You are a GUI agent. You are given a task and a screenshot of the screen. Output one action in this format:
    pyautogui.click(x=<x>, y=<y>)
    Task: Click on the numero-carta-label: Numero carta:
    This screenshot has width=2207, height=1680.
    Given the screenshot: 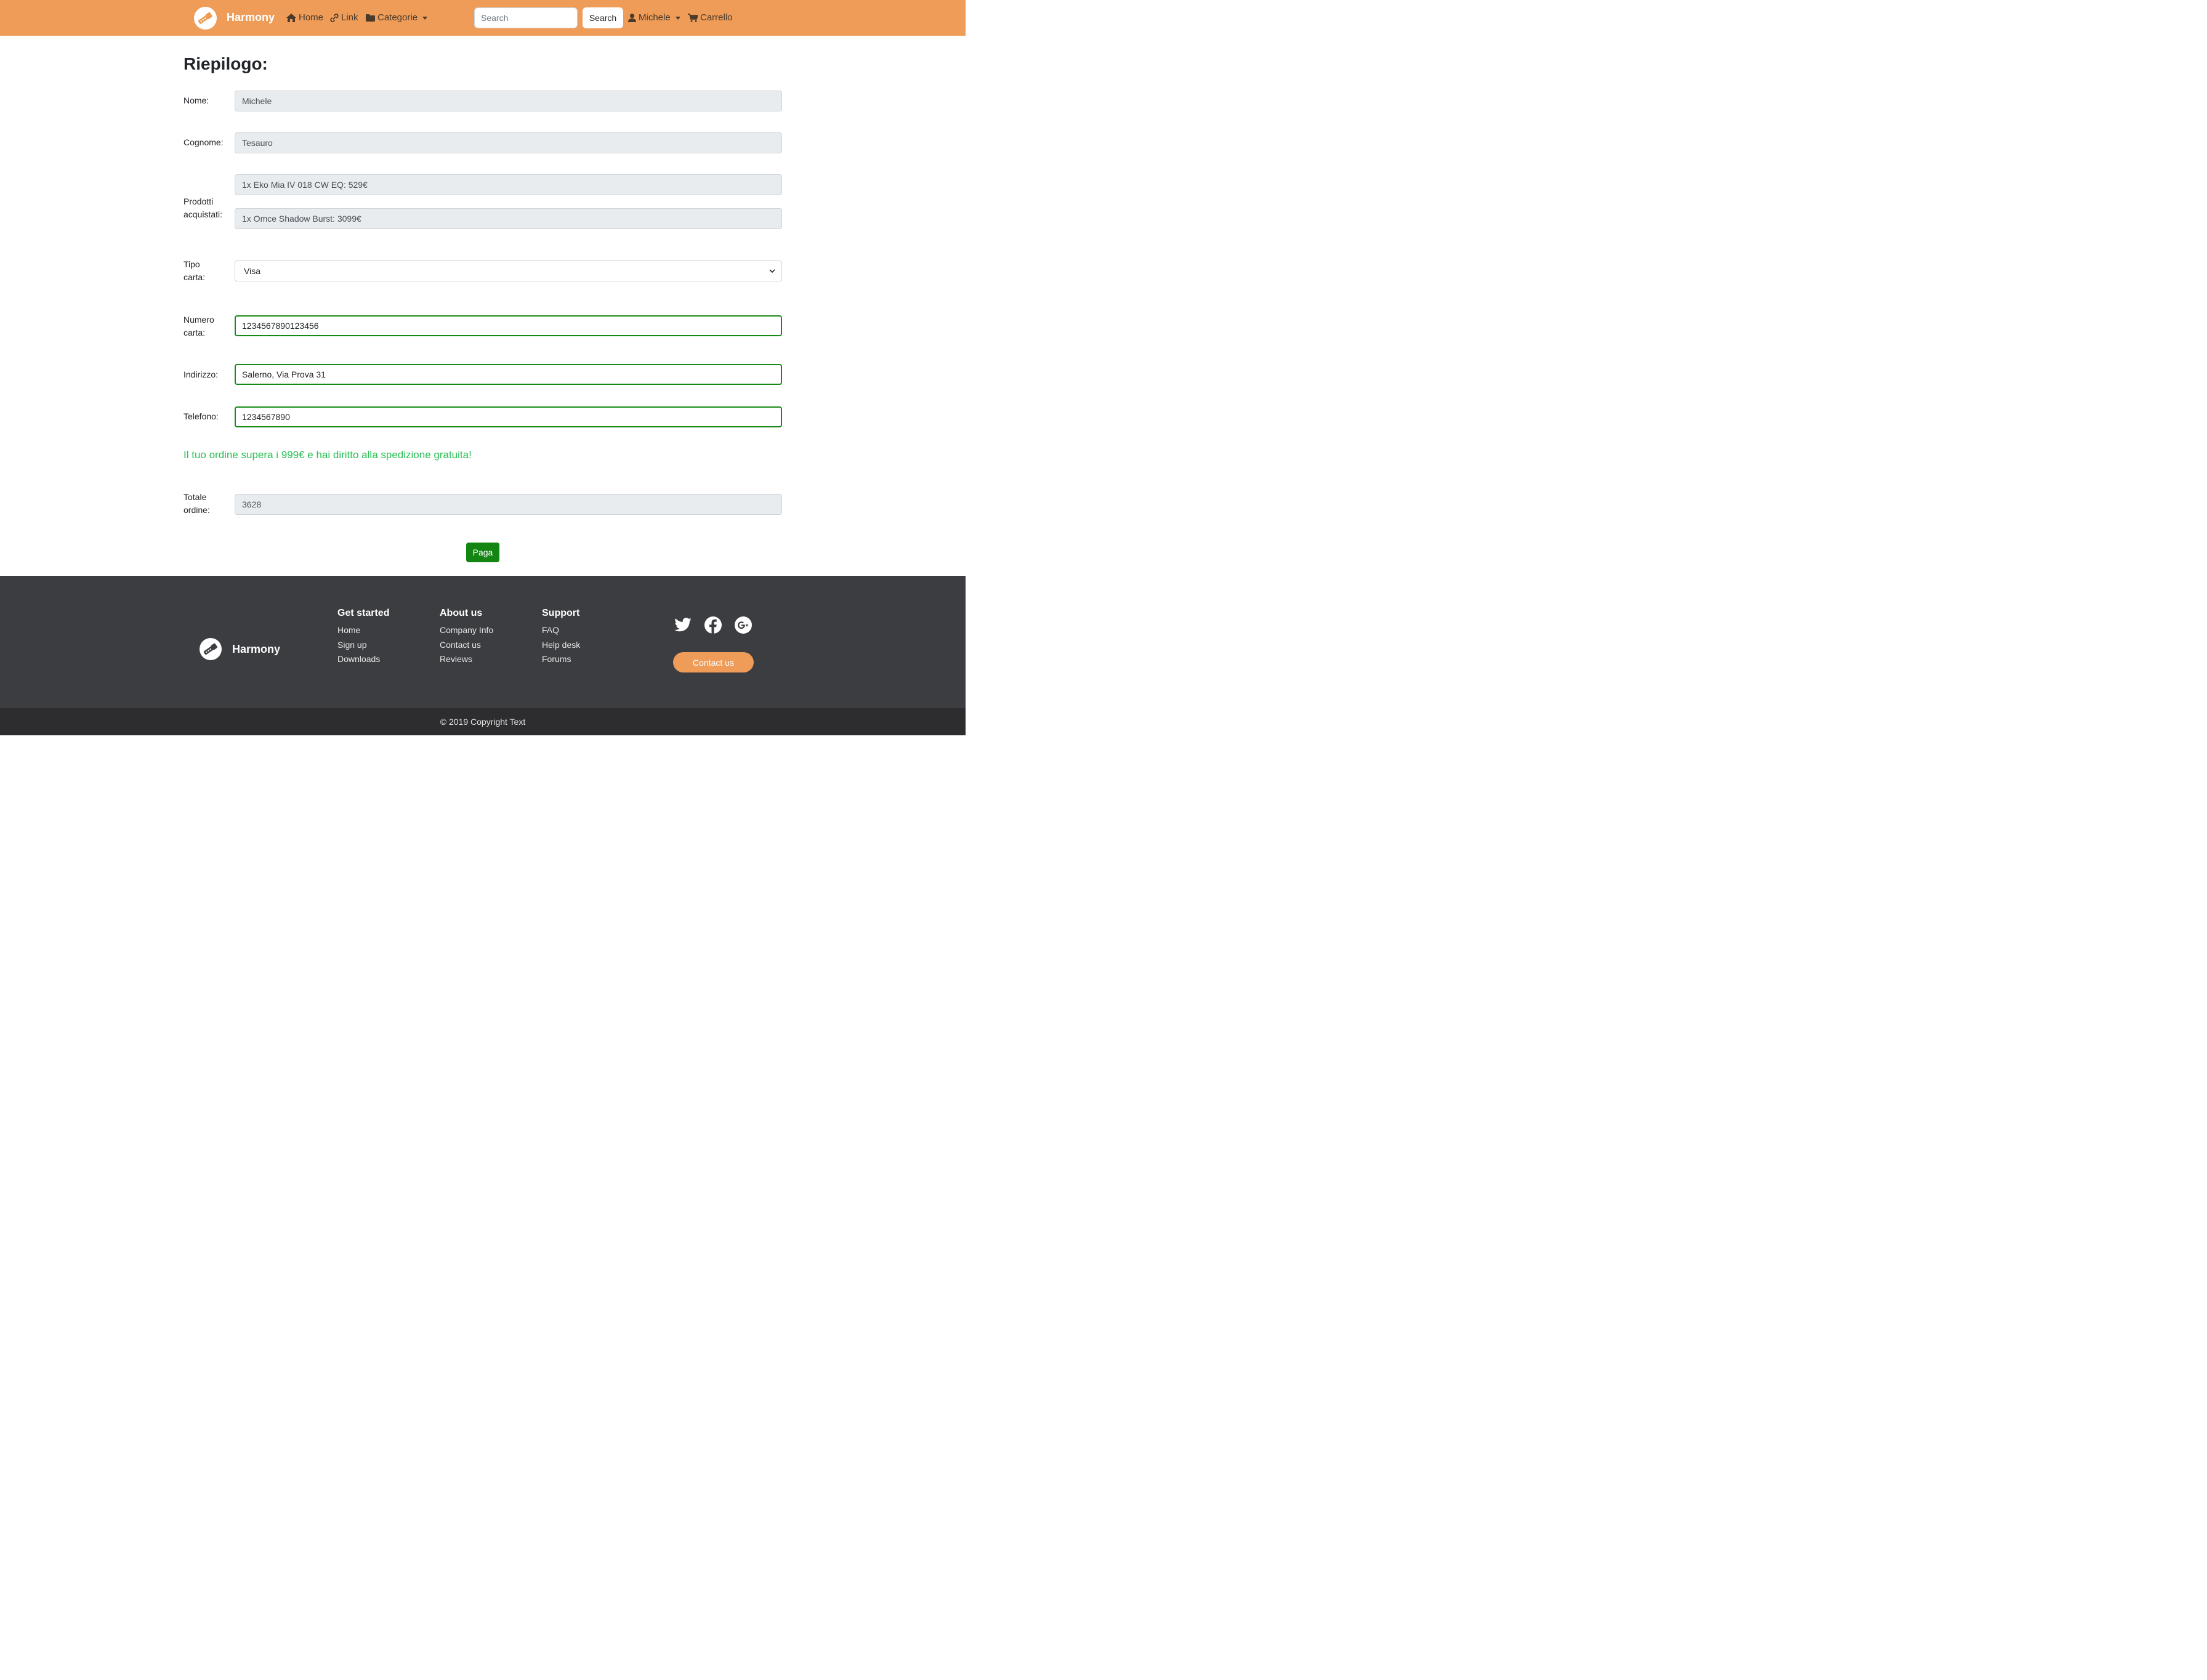 What is the action you would take?
    pyautogui.click(x=199, y=326)
    